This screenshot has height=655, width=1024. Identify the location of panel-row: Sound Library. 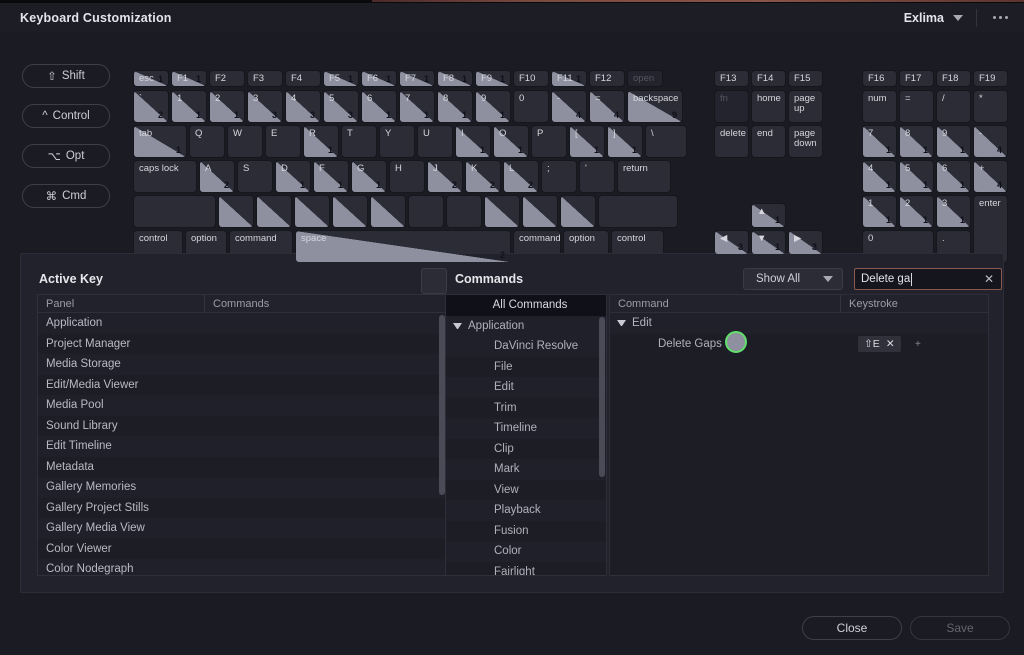
(242, 425).